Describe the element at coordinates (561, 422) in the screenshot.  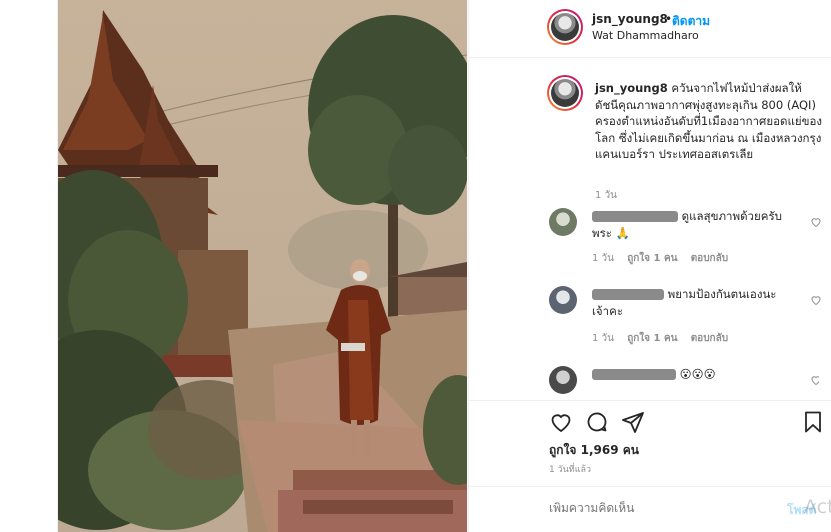
I see `heart-icon` at that location.